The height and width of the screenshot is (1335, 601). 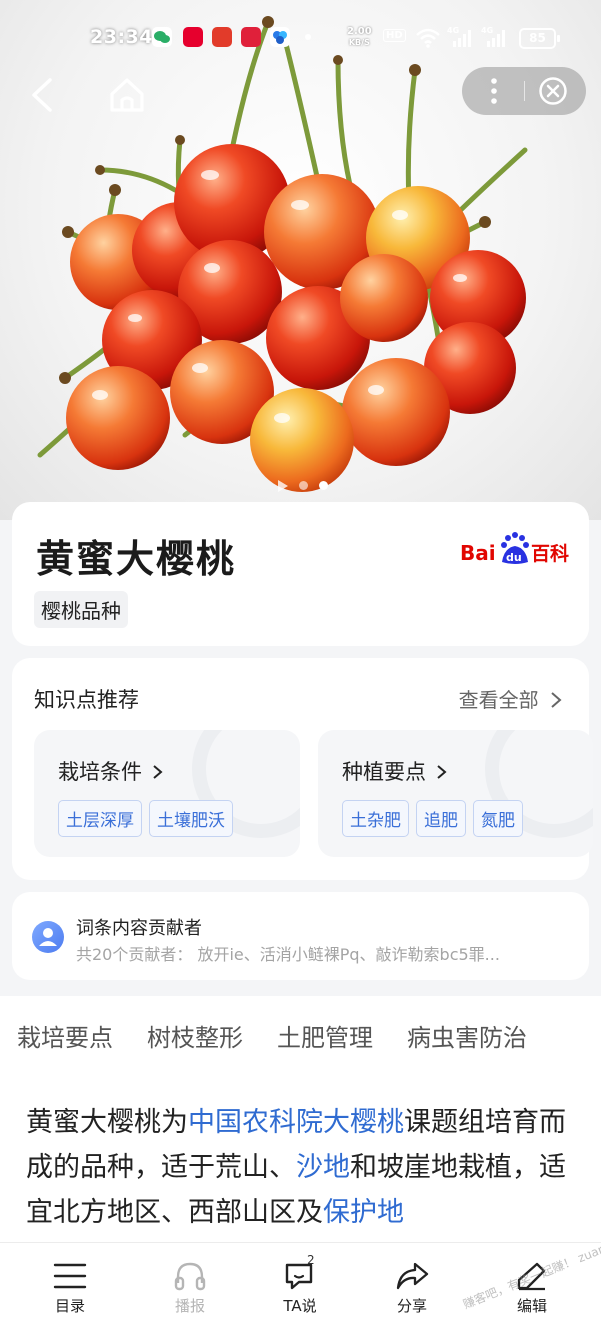 I want to click on entry-title-card: 黄蜜大樱桃 樱桃品种 Bai du 百科, so click(x=300, y=574).